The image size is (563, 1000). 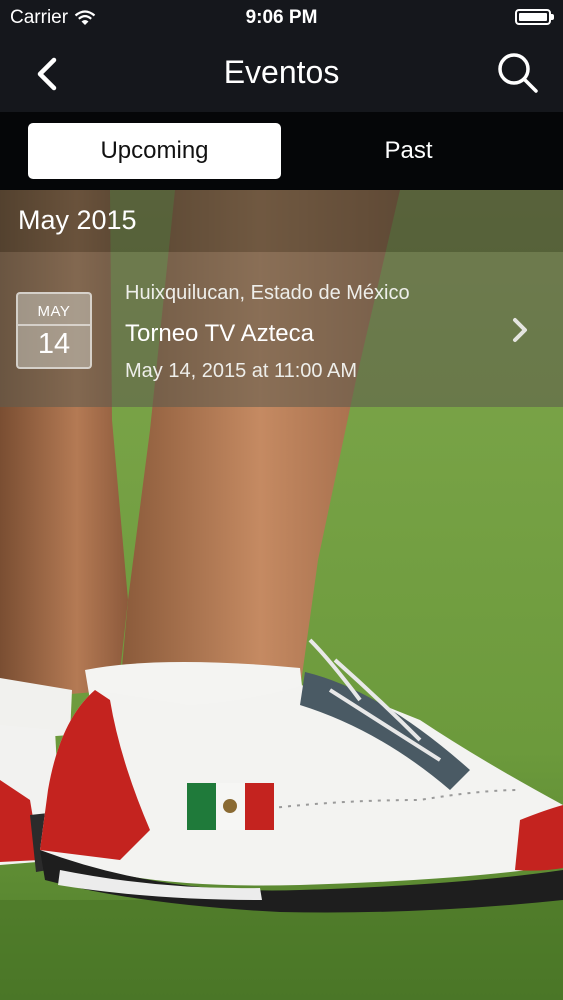 I want to click on search-icon, so click(x=518, y=73).